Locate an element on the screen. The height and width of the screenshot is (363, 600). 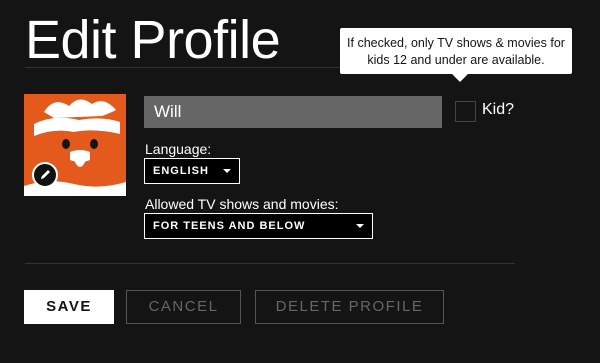
maturity-label: Allowed TV shows and movies: is located at coordinates (242, 204).